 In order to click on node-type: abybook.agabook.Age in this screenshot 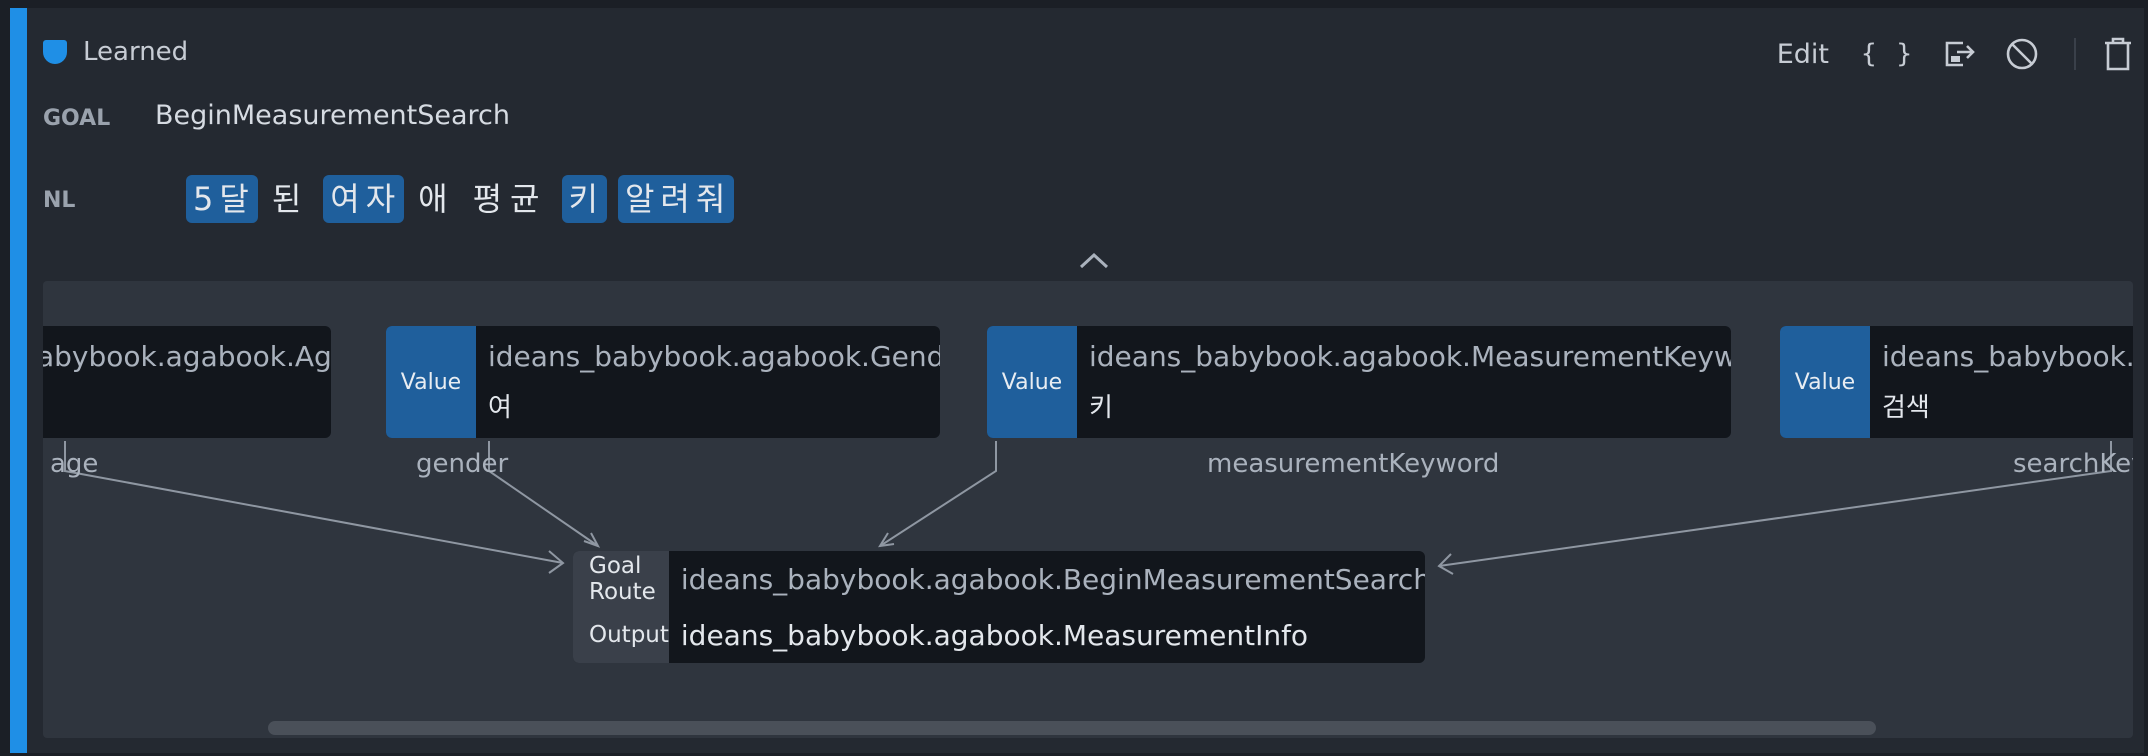, I will do `click(187, 356)`.